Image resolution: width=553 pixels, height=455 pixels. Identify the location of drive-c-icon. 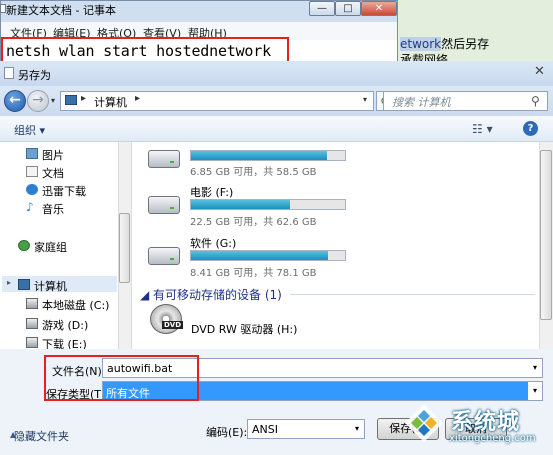
(32, 303).